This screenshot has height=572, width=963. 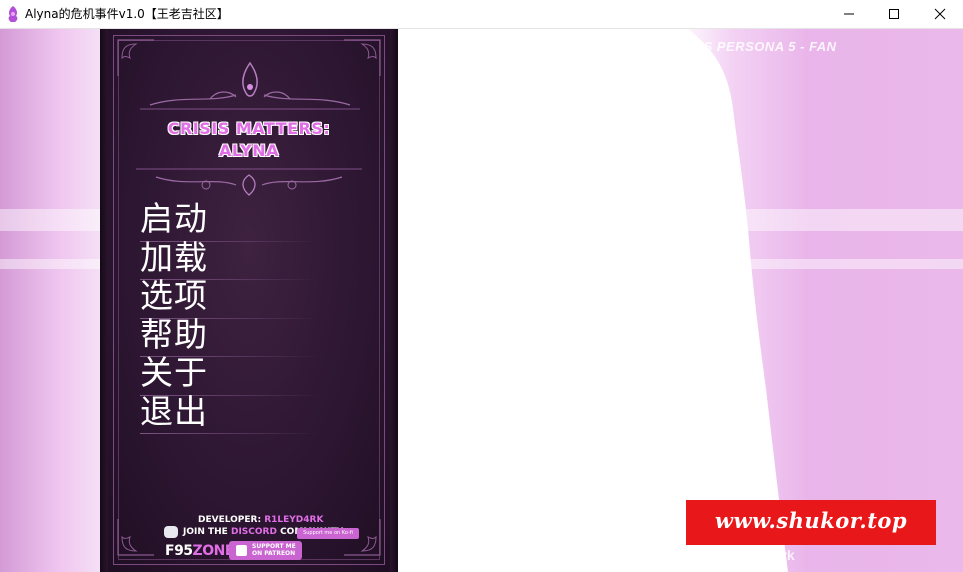 I want to click on main-menu: 启动 加载 选项 帮助 关于 退出, so click(x=174, y=315).